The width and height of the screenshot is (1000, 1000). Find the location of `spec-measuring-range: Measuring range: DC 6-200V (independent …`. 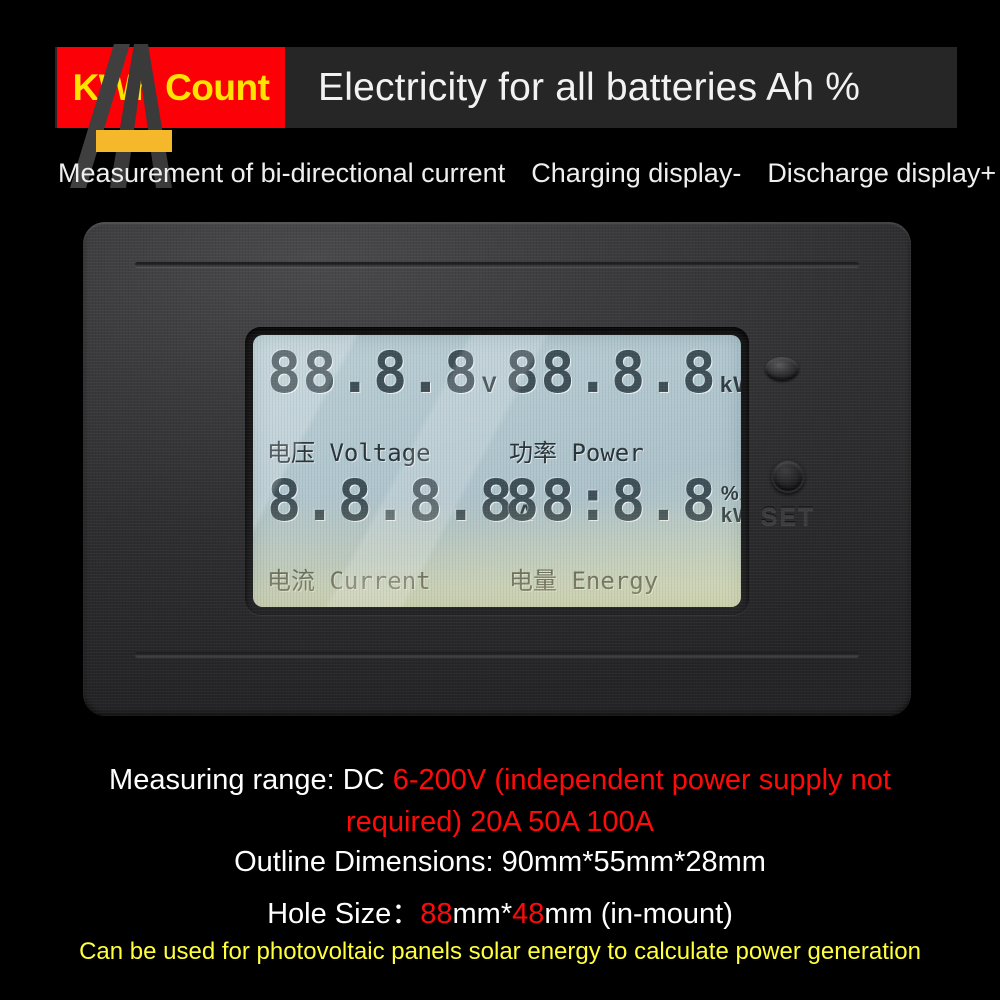

spec-measuring-range: Measuring range: DC 6-200V (independent … is located at coordinates (500, 780).